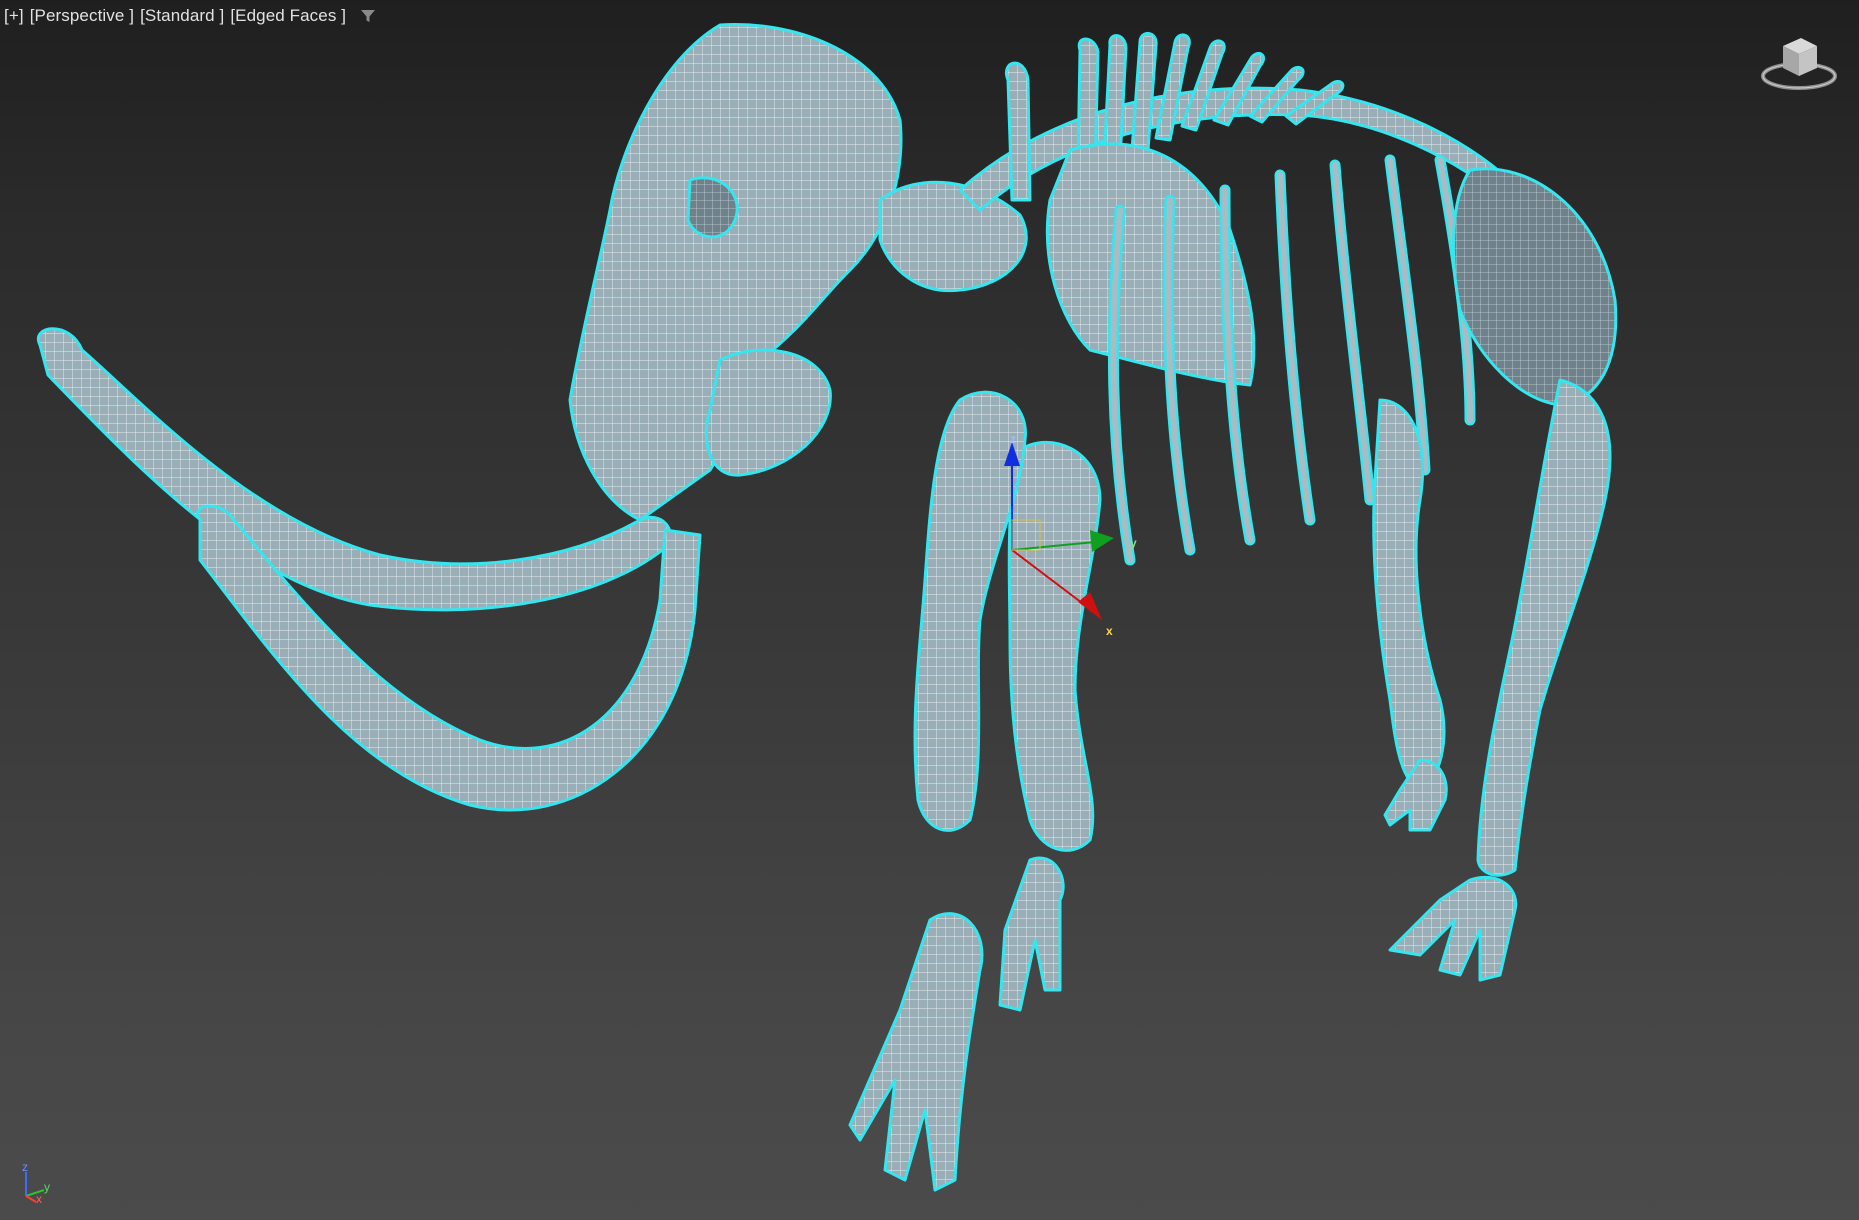 This screenshot has height=1220, width=1859. What do you see at coordinates (1056, 584) in the screenshot?
I see `gizmo-x-axis` at bounding box center [1056, 584].